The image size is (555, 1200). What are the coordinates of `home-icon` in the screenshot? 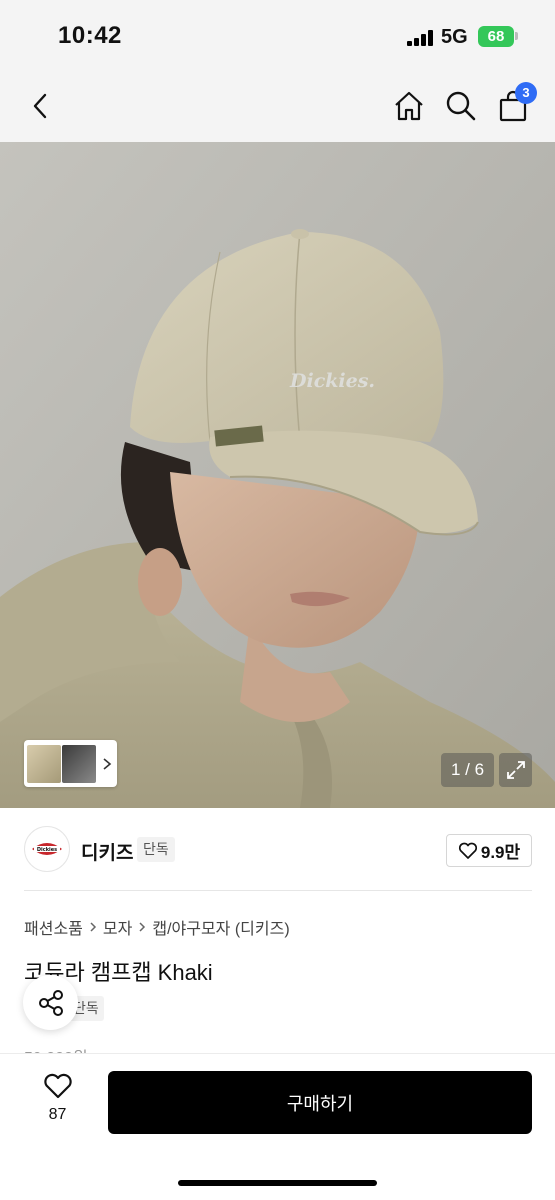 It's located at (409, 106).